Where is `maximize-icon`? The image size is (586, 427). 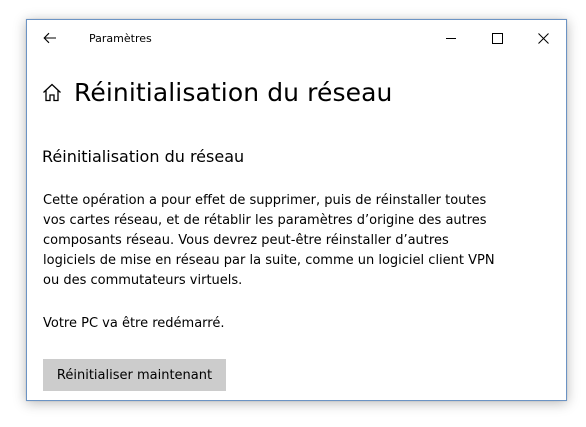 maximize-icon is located at coordinates (497, 38).